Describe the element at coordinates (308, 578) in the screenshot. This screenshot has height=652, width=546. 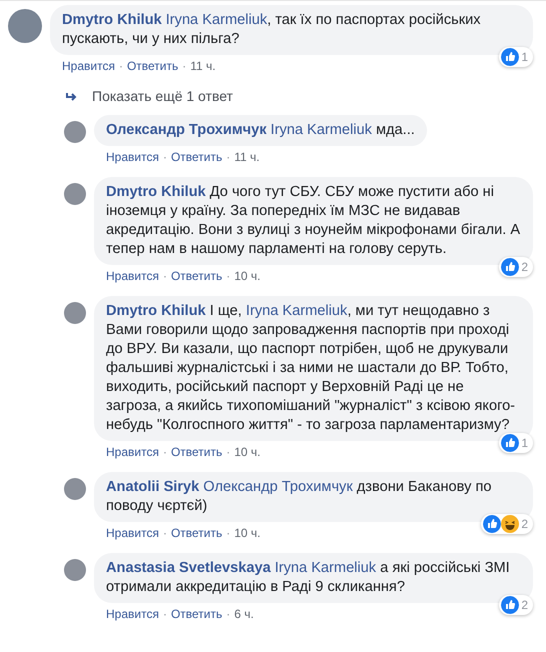
I see `comment-text: Anastasia Svetlevskaya Iryna Karmeliuk а які россійські ЗМІ отримали аккредитацію в Раді 9 скликання?` at that location.